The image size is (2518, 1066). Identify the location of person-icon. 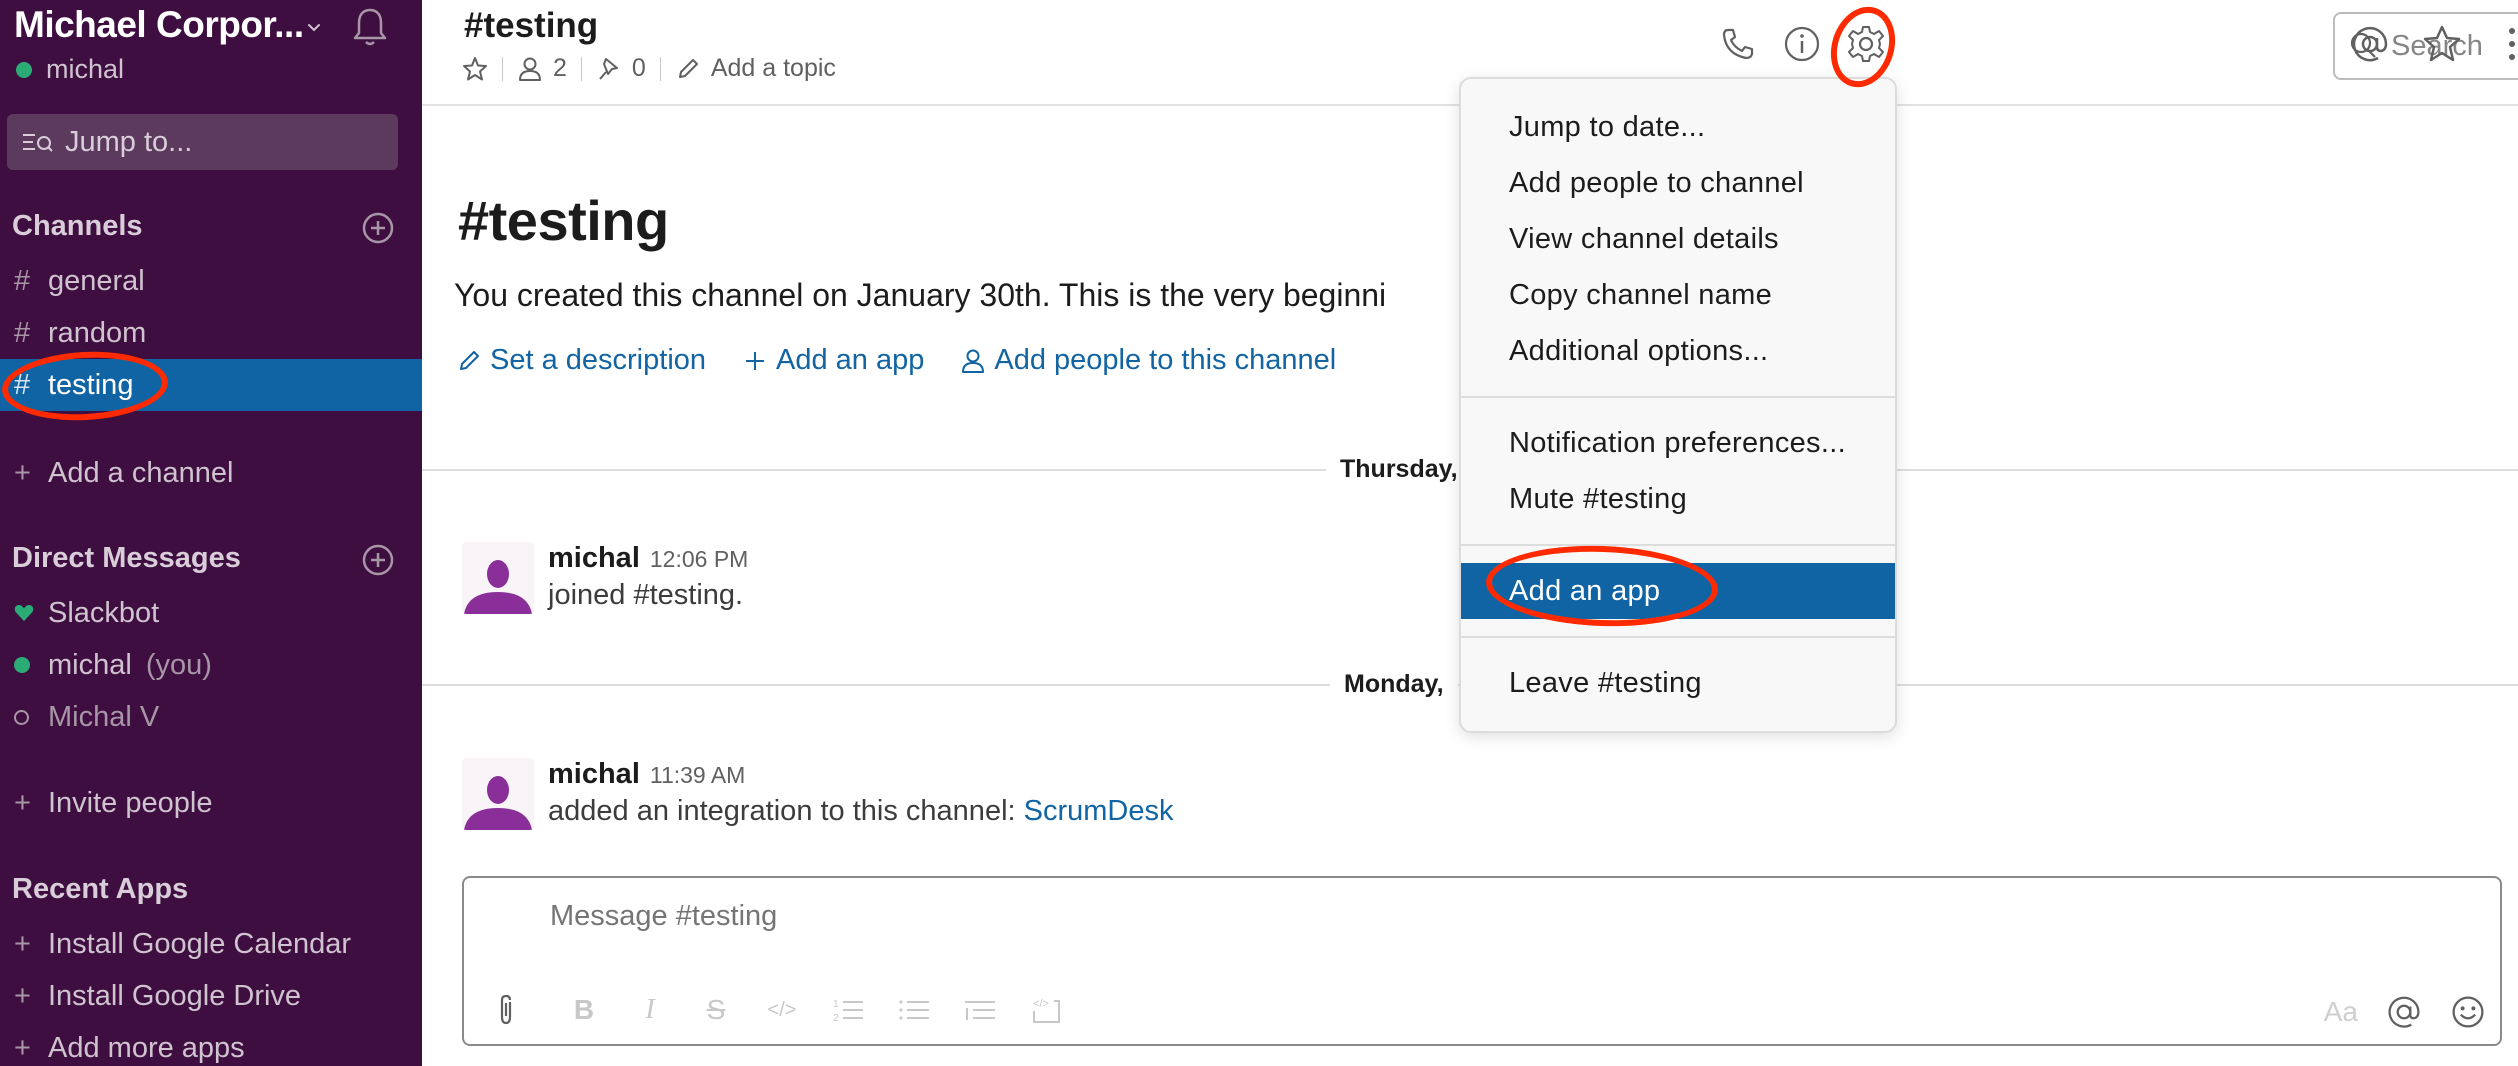
(973, 361).